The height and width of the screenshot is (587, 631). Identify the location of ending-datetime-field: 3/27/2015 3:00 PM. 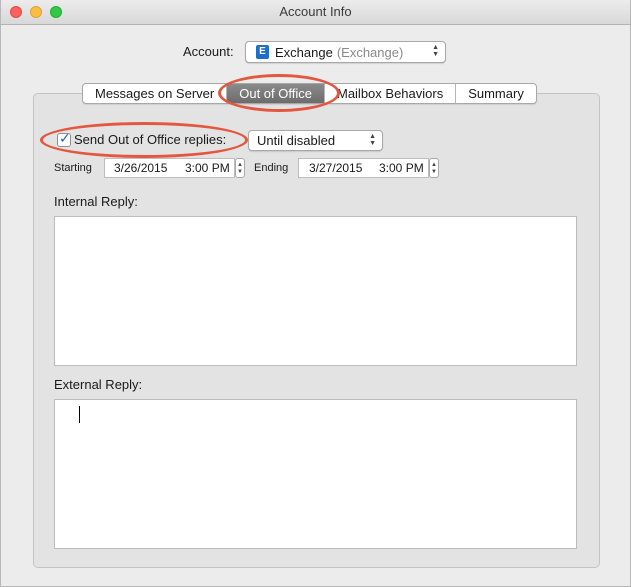
(363, 168).